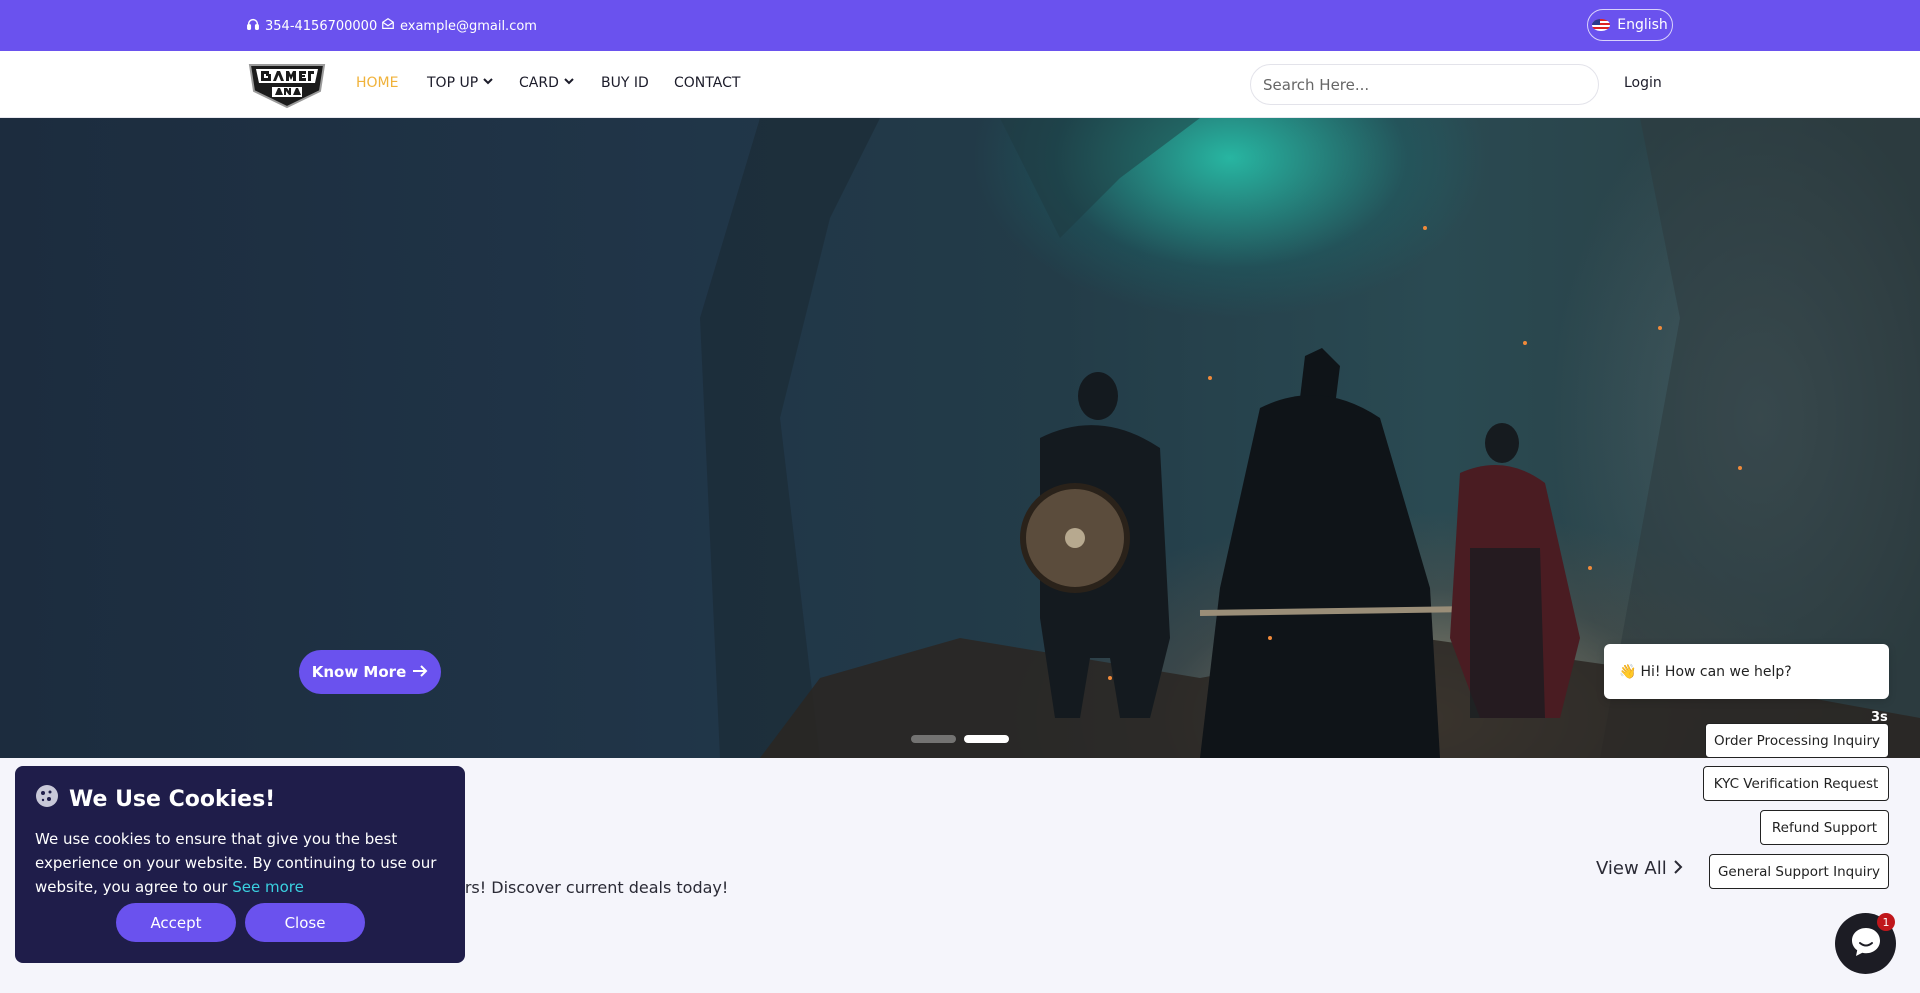 The image size is (1920, 993). What do you see at coordinates (1824, 827) in the screenshot?
I see `chat-option-refund: Refund Support` at bounding box center [1824, 827].